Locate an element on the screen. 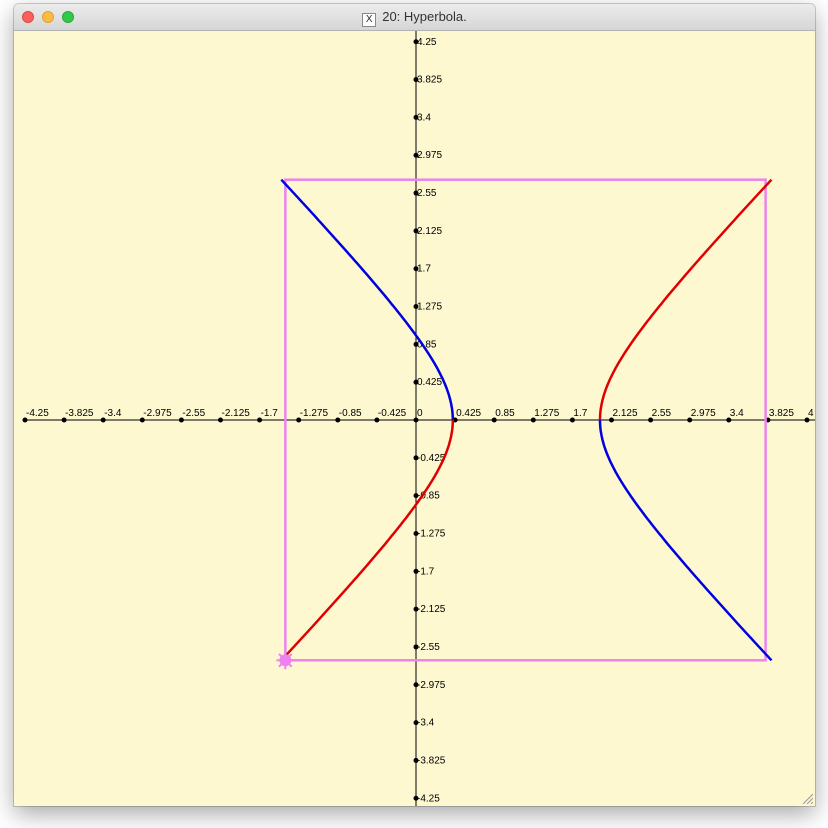 The width and height of the screenshot is (828, 828). right-branch-lower is located at coordinates (685, 541).